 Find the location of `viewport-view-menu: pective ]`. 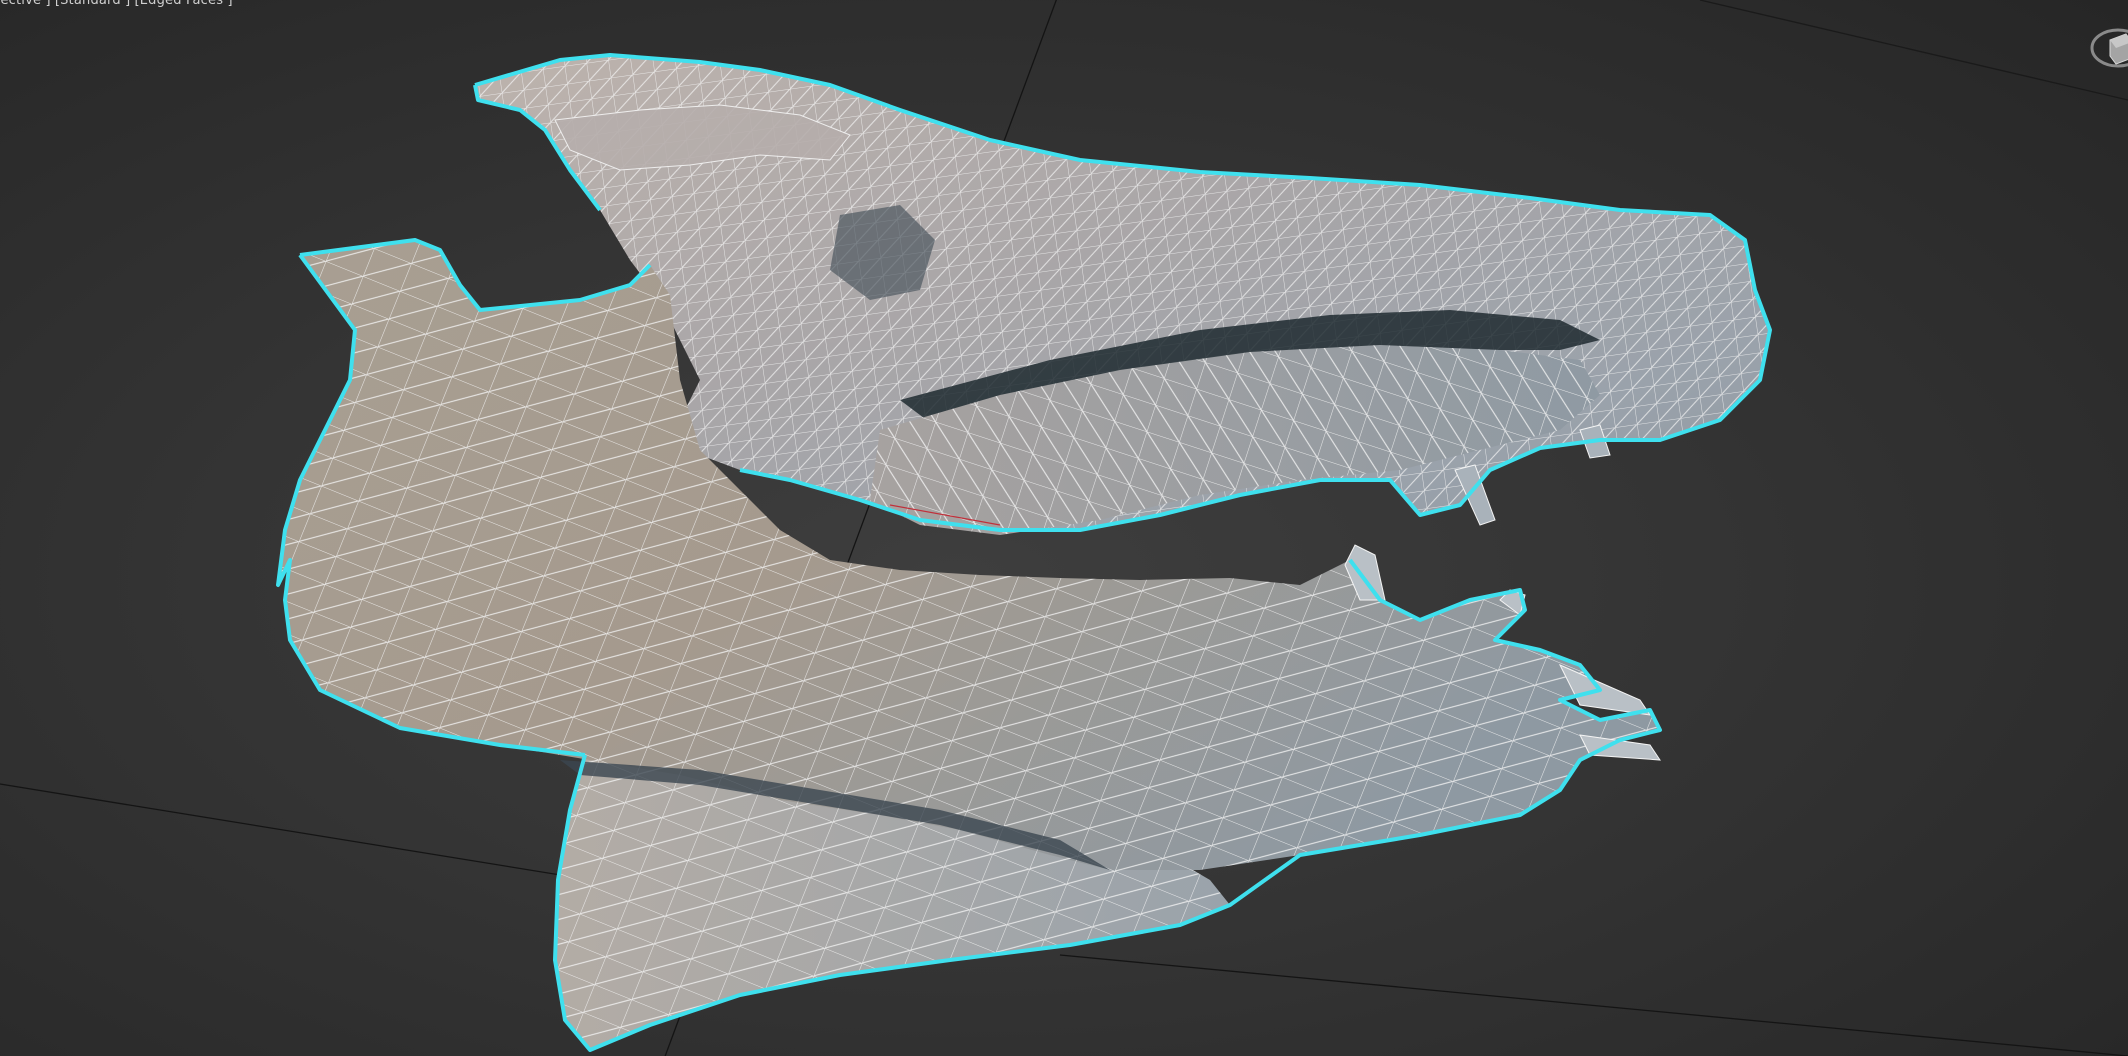

viewport-view-menu: pective ] is located at coordinates (25, 4).